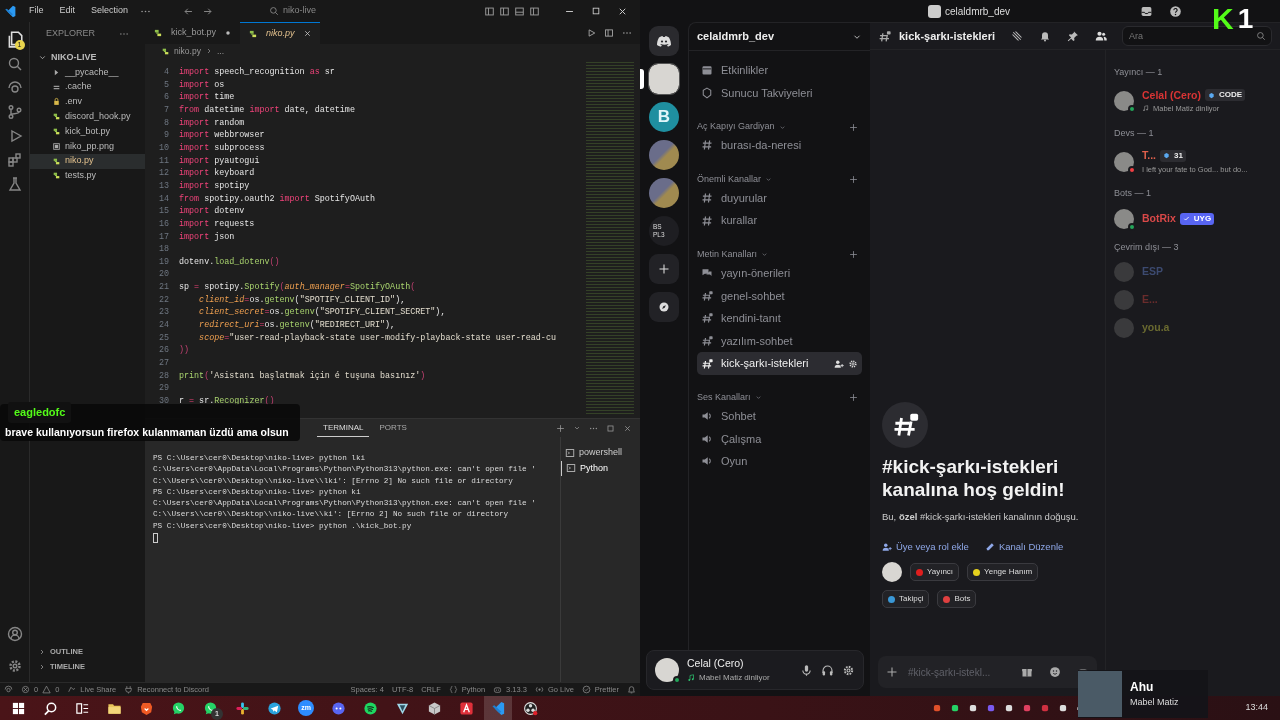 This screenshot has height=720, width=1280. Describe the element at coordinates (87, 176) in the screenshot. I see `explorer-entry: tests.py` at that location.